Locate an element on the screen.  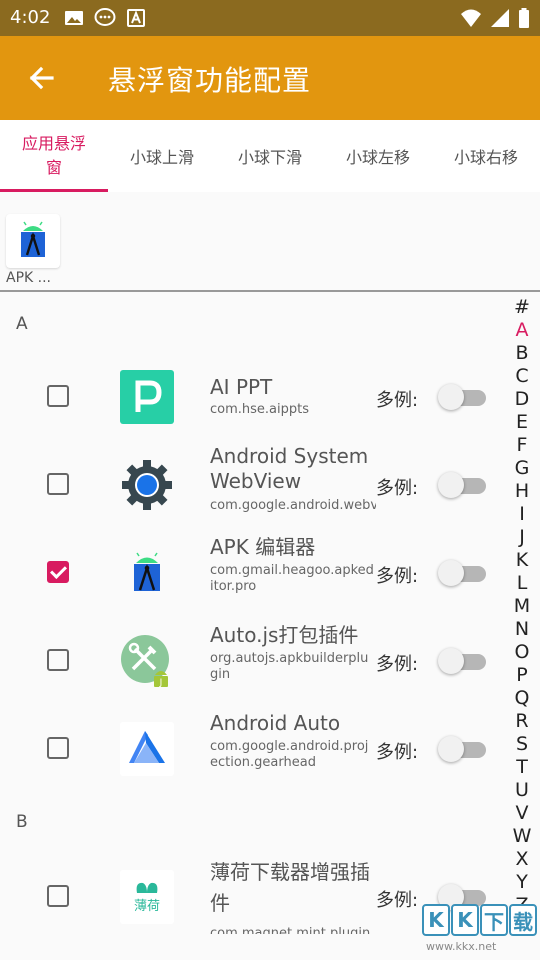
status-time: 4:02 is located at coordinates (30, 17).